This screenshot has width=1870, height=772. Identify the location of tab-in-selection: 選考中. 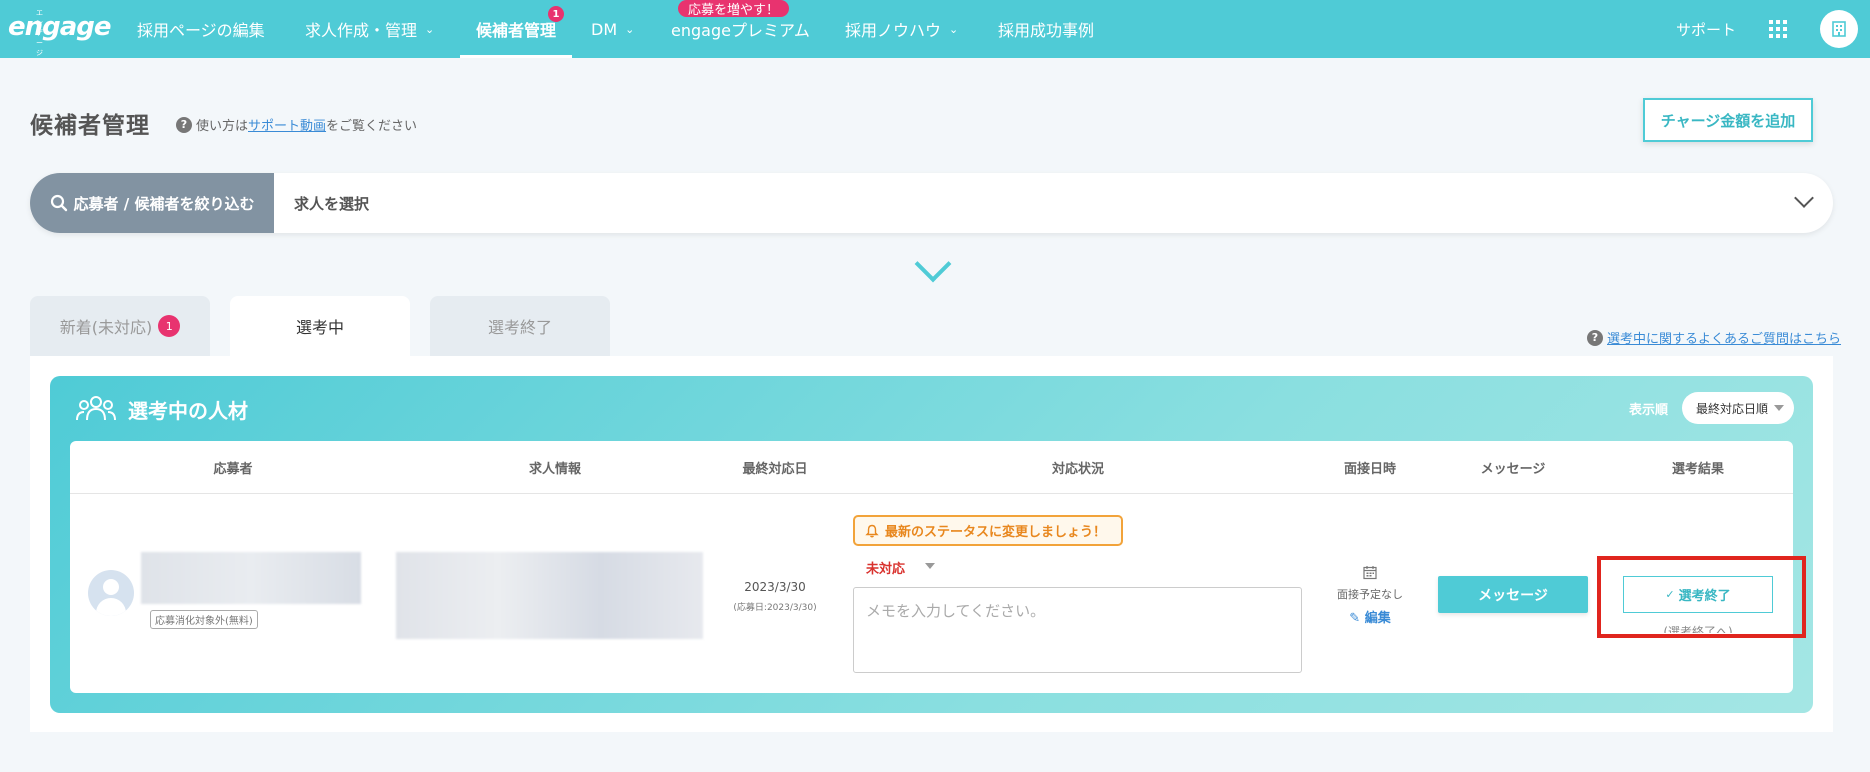
(320, 326).